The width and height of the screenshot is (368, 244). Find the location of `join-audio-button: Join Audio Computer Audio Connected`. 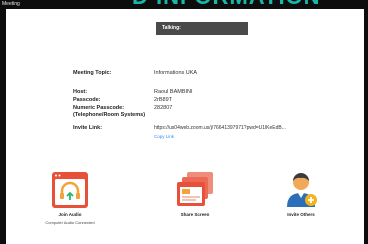

join-audio-button: Join Audio Computer Audio Connected is located at coordinates (70, 198).